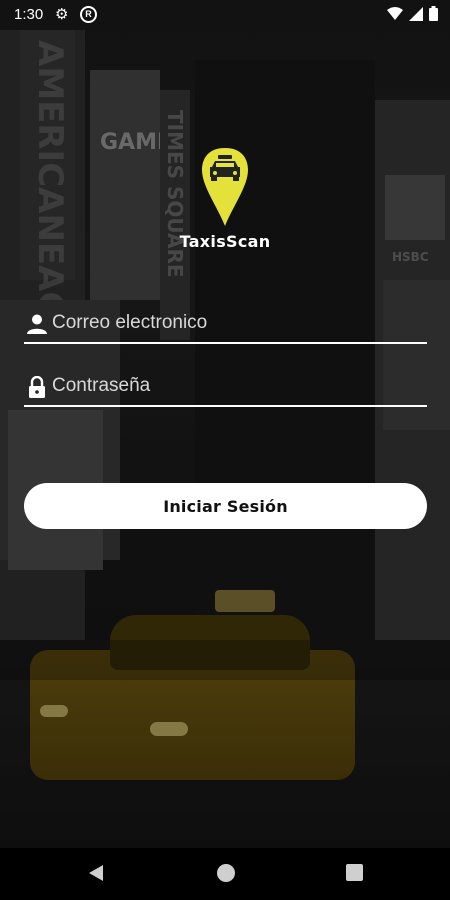  Describe the element at coordinates (237, 386) in the screenshot. I see `password-input` at that location.